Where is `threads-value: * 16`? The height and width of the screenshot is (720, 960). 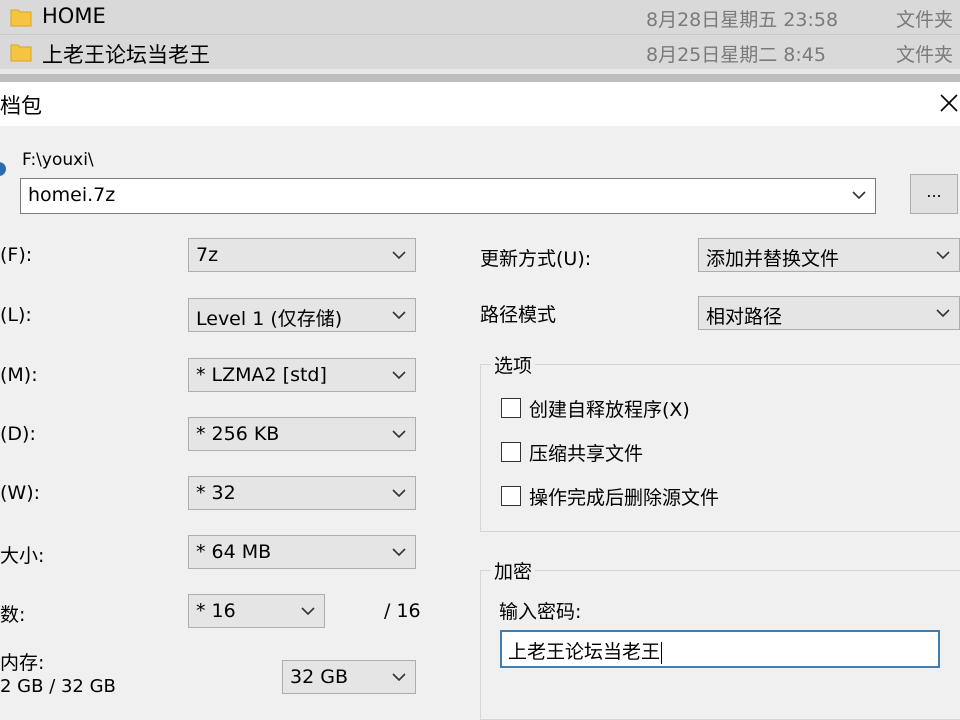 threads-value: * 16 is located at coordinates (216, 611).